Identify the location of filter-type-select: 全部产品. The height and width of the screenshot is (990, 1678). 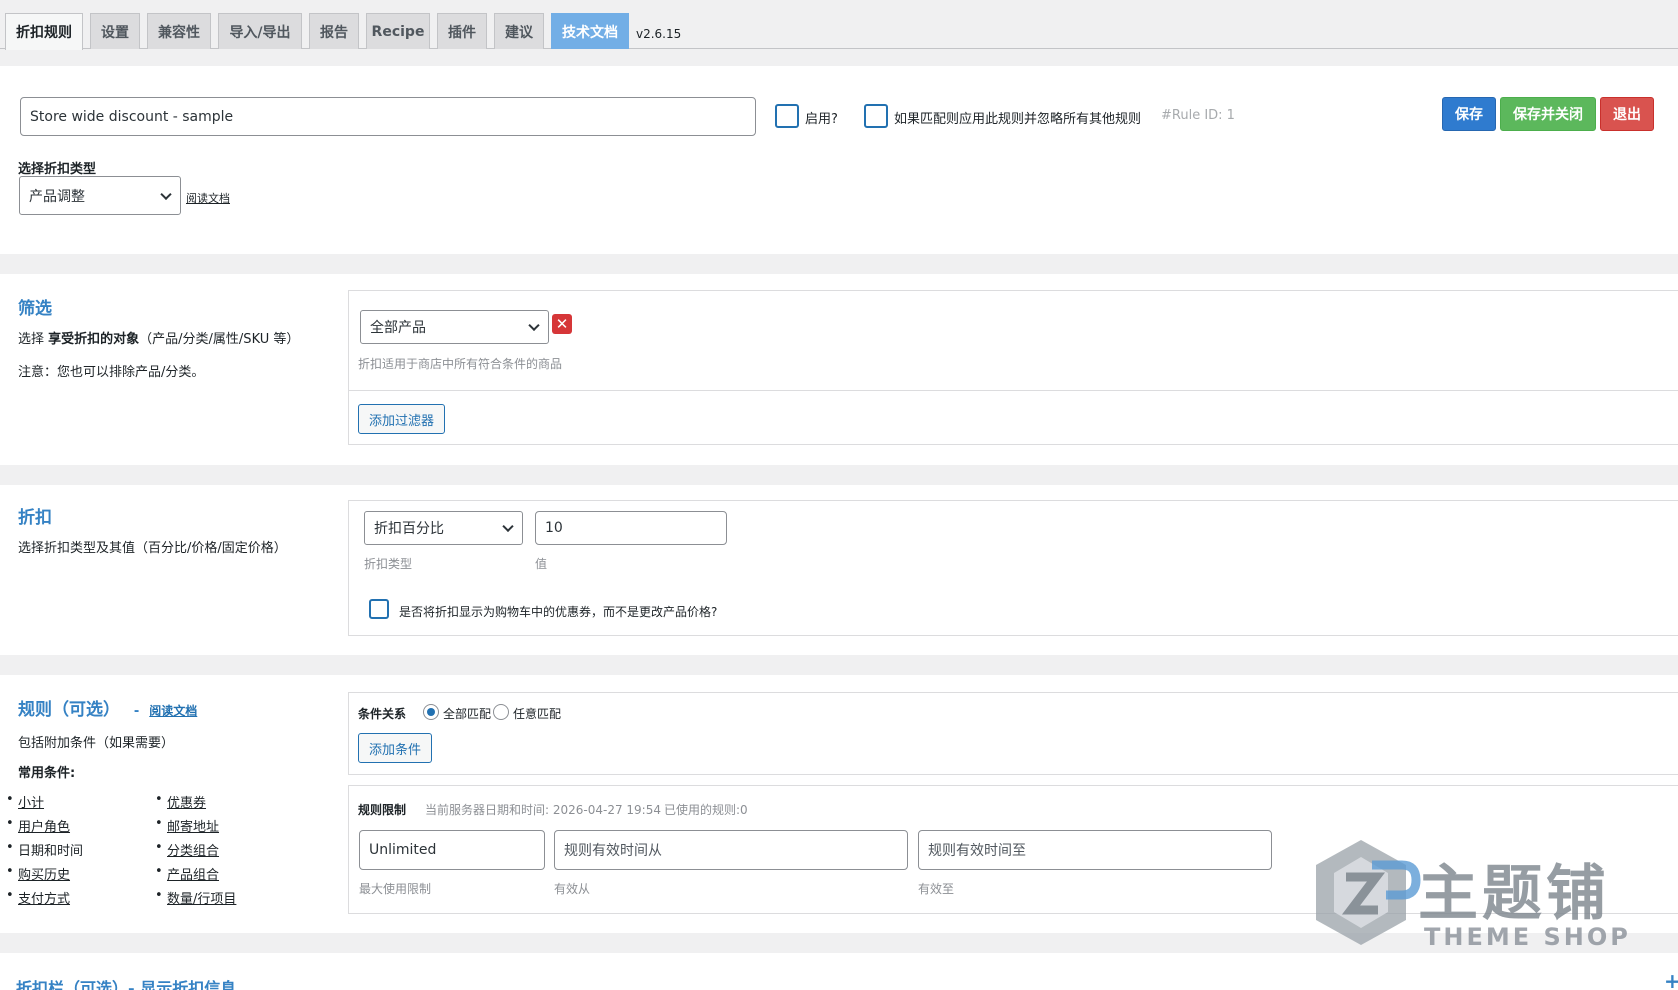
(454, 327).